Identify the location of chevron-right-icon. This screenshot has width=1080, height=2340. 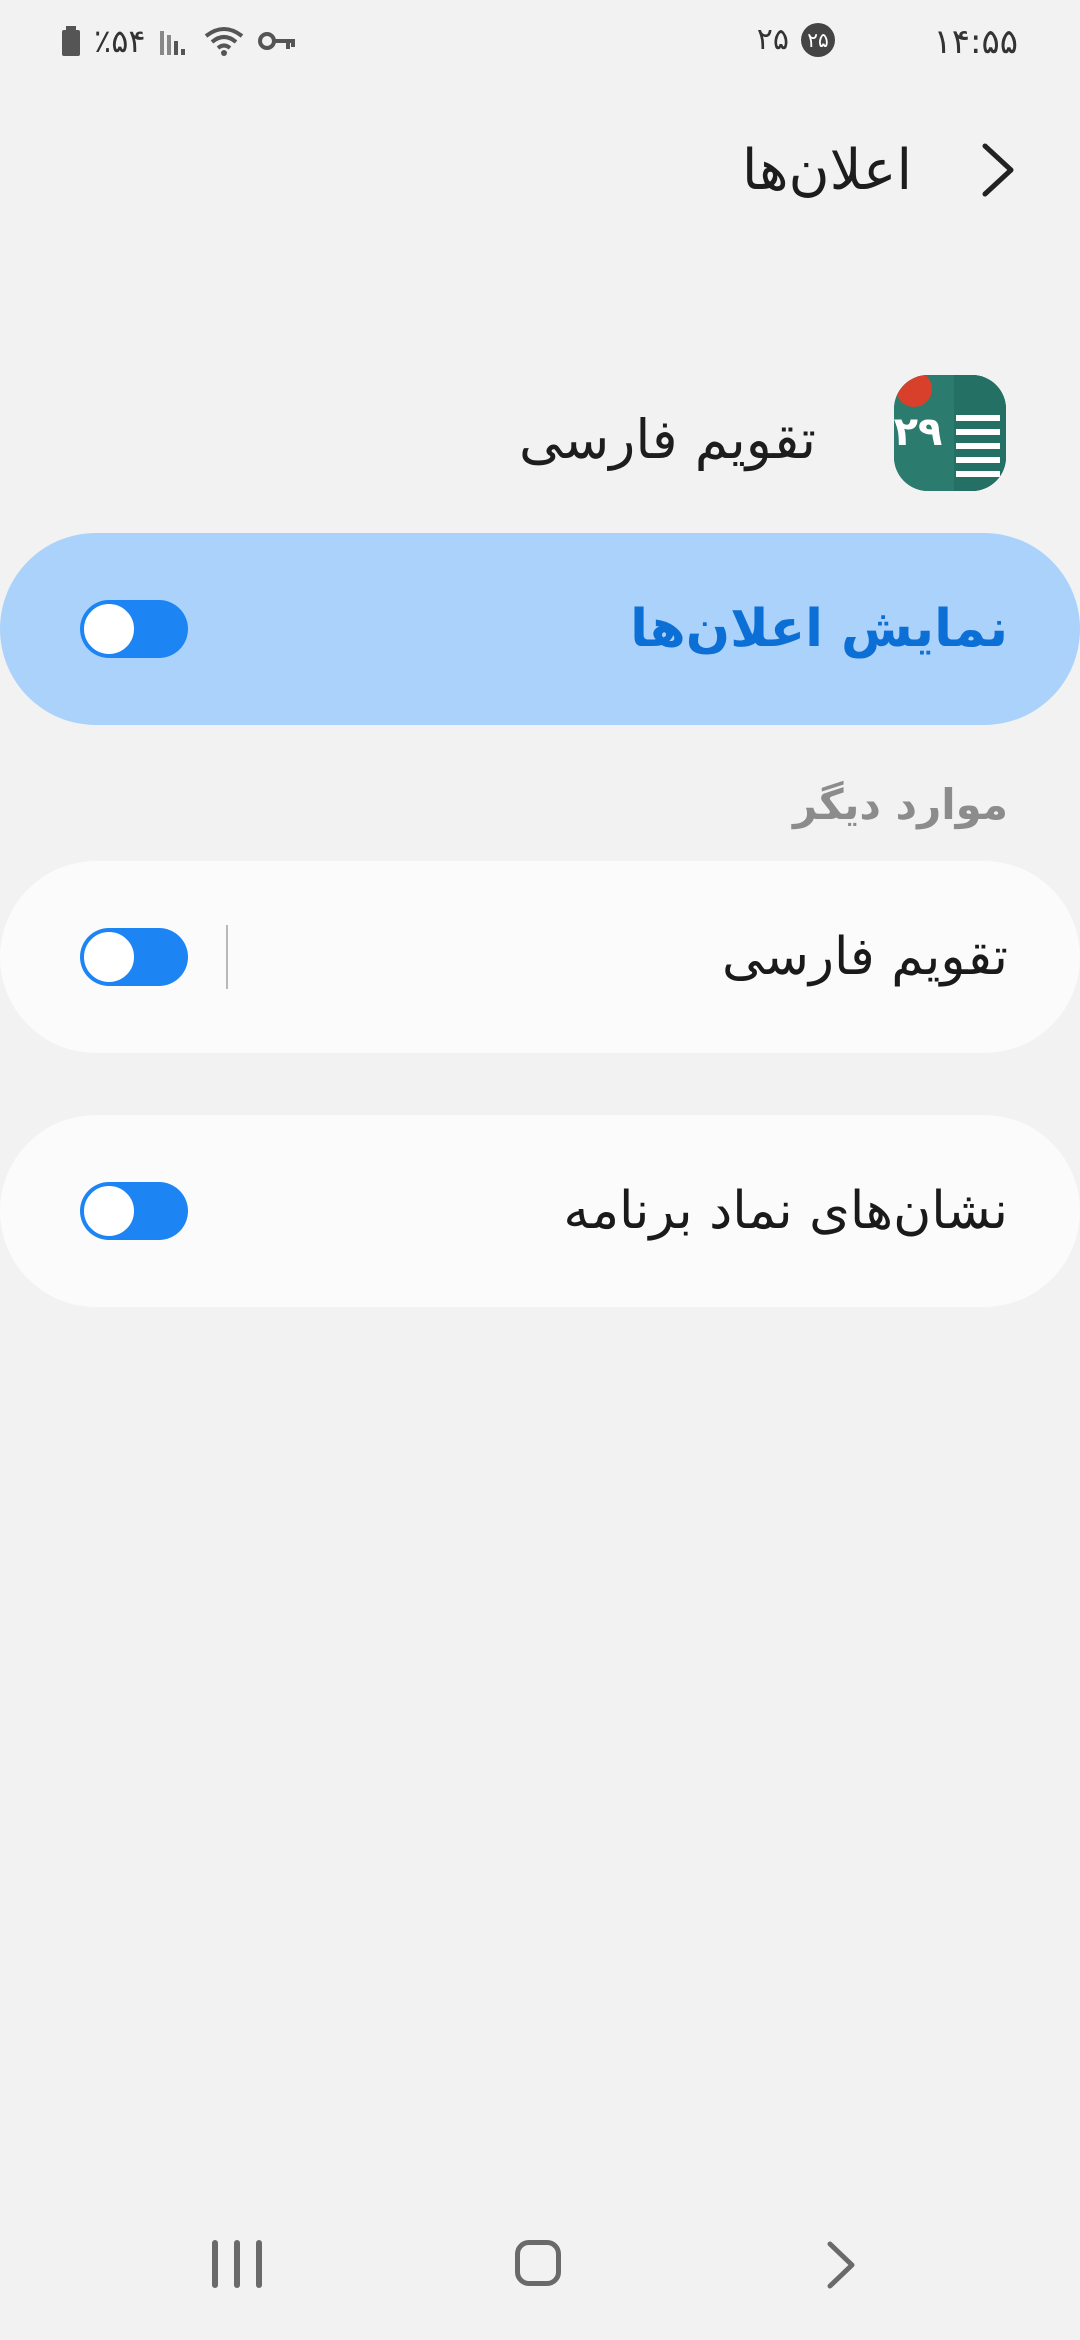
(998, 170).